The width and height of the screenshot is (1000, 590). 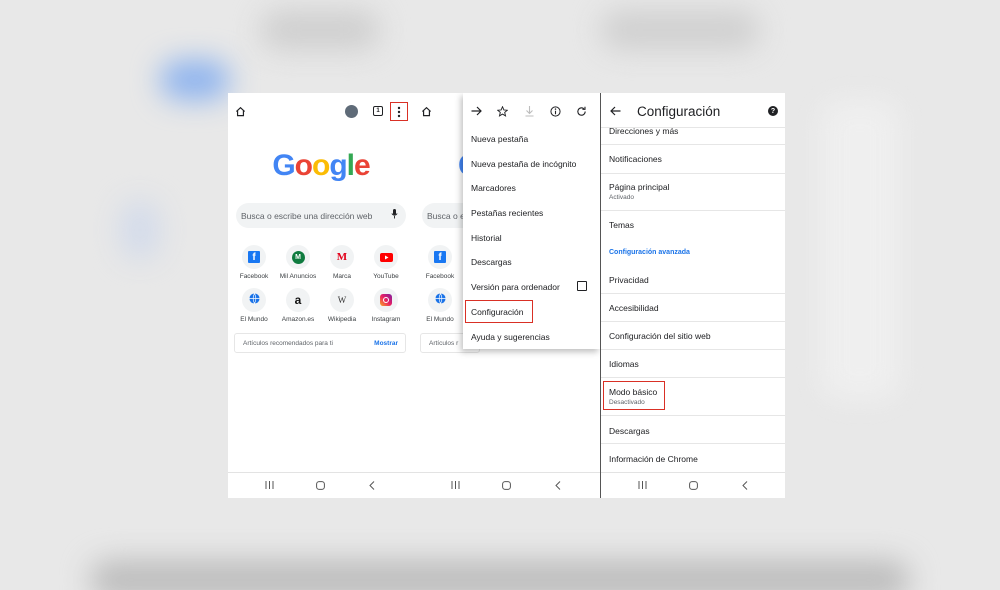 I want to click on tile-label: Mil Anuncios, so click(x=298, y=276).